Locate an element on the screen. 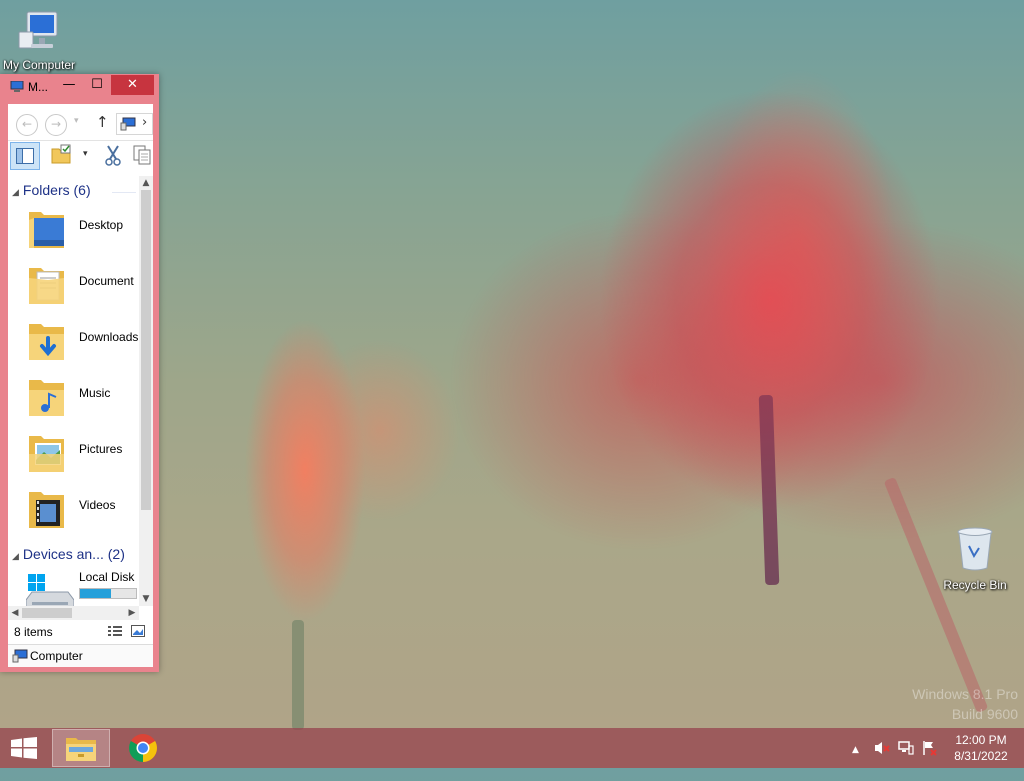  windows-watermark: Windows 8.1 Pro Build 9600 is located at coordinates (965, 704).